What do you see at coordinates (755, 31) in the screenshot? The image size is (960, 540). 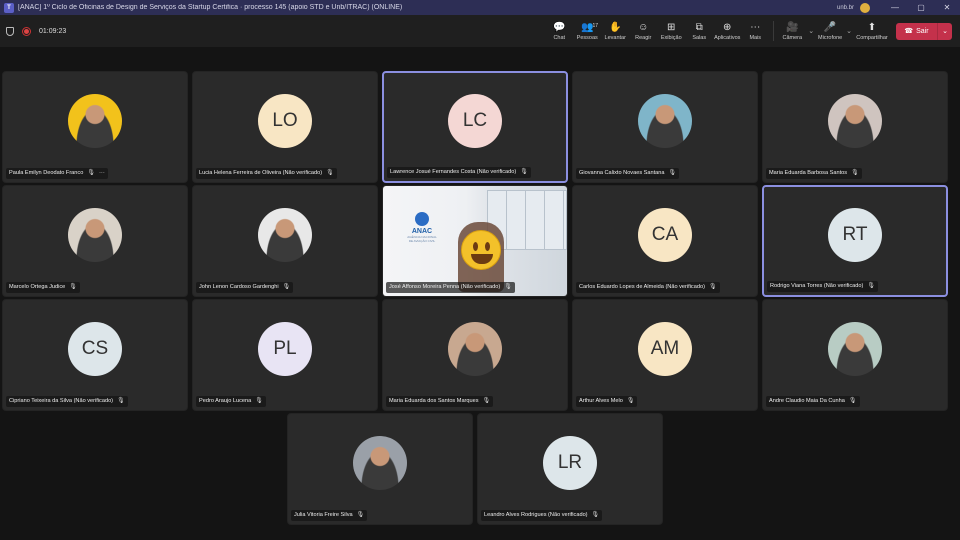 I see `toolbar-button-mais: ⋯ Mais` at bounding box center [755, 31].